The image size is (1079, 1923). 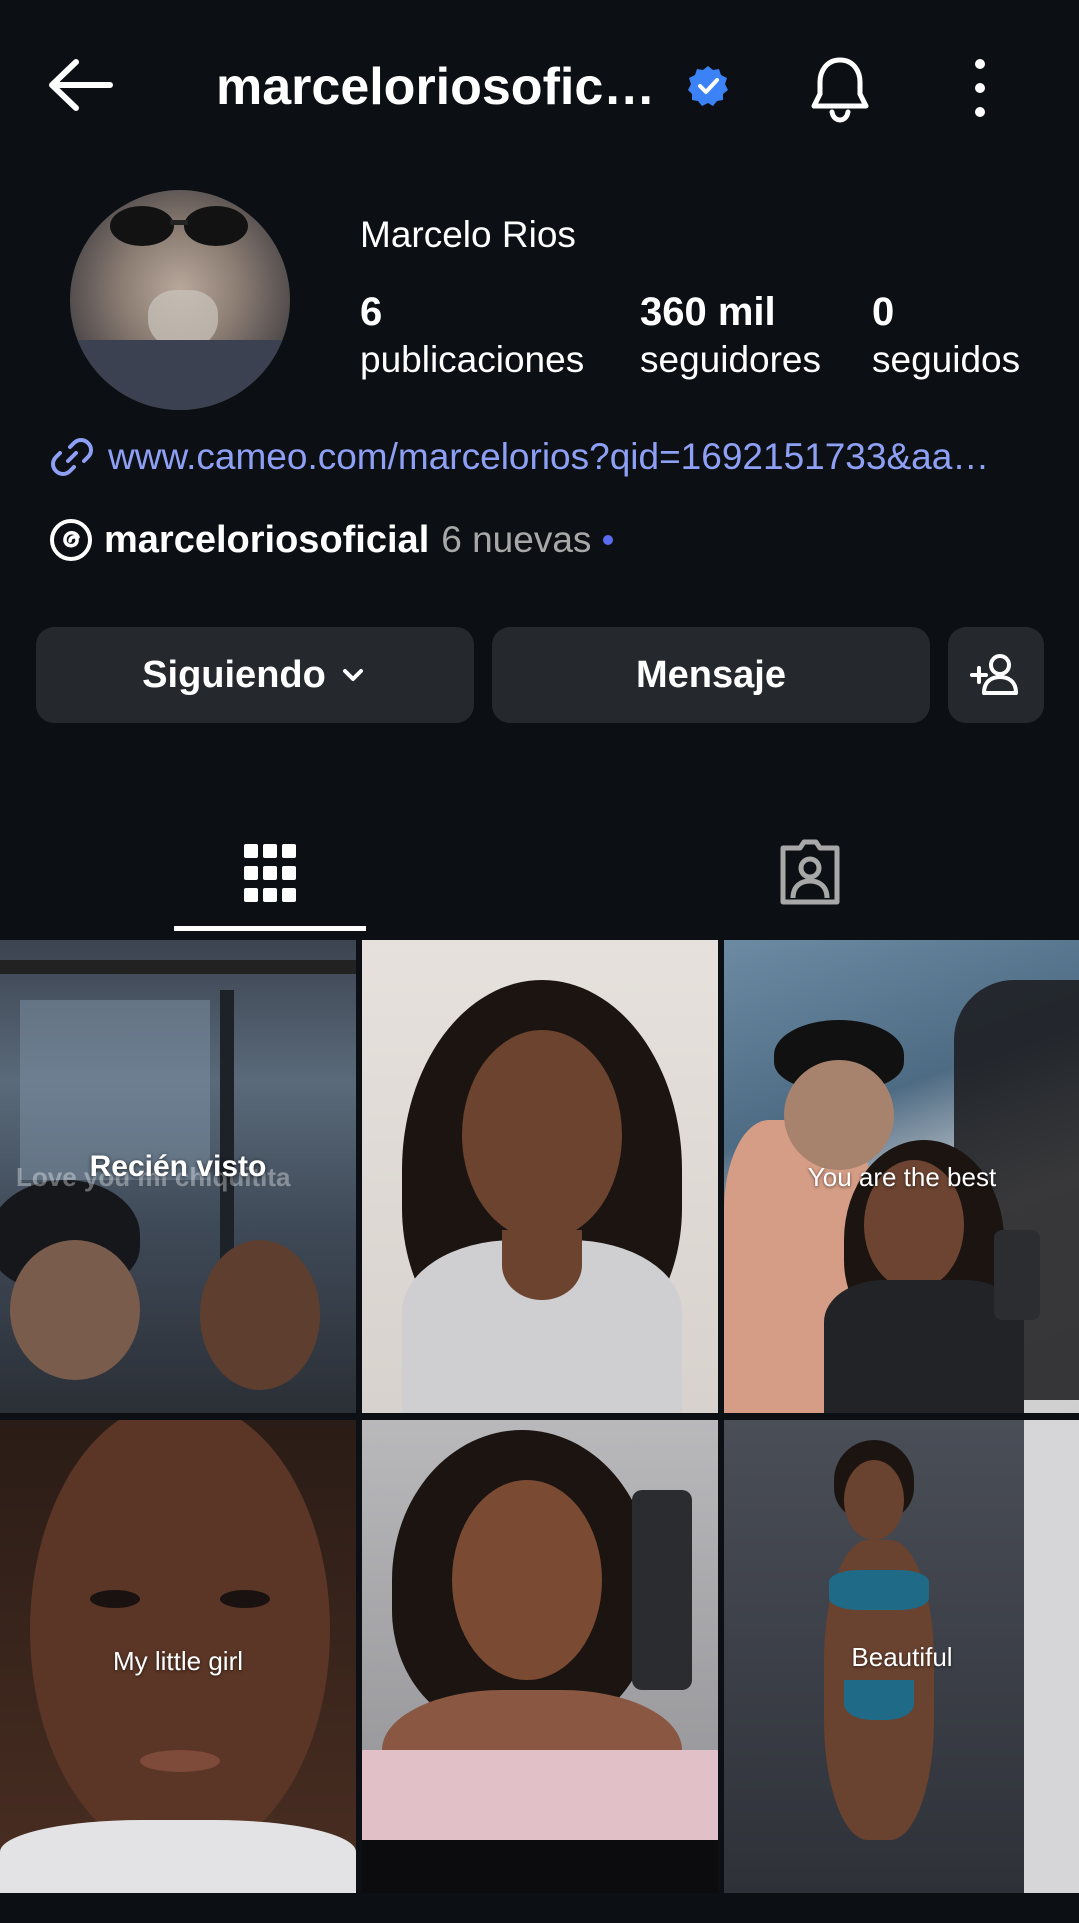 I want to click on threads-new-count: 6 nuevas, so click(x=516, y=539).